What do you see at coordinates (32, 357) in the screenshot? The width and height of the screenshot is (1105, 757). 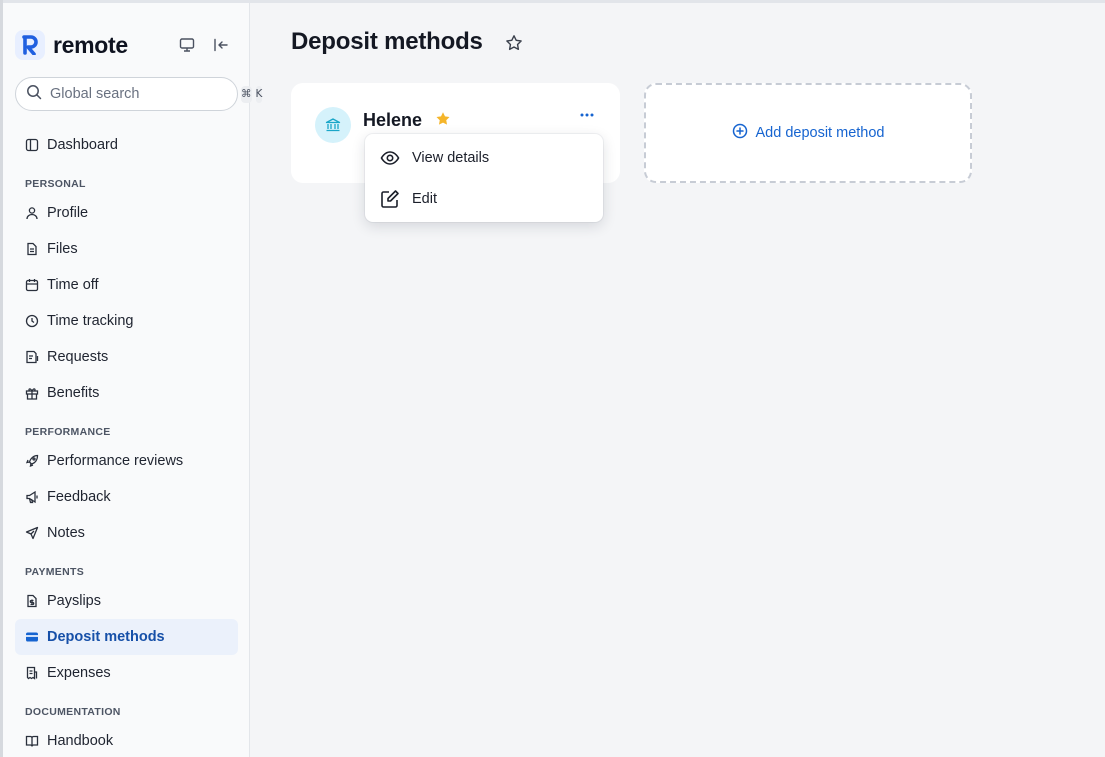 I see `requests-icon` at bounding box center [32, 357].